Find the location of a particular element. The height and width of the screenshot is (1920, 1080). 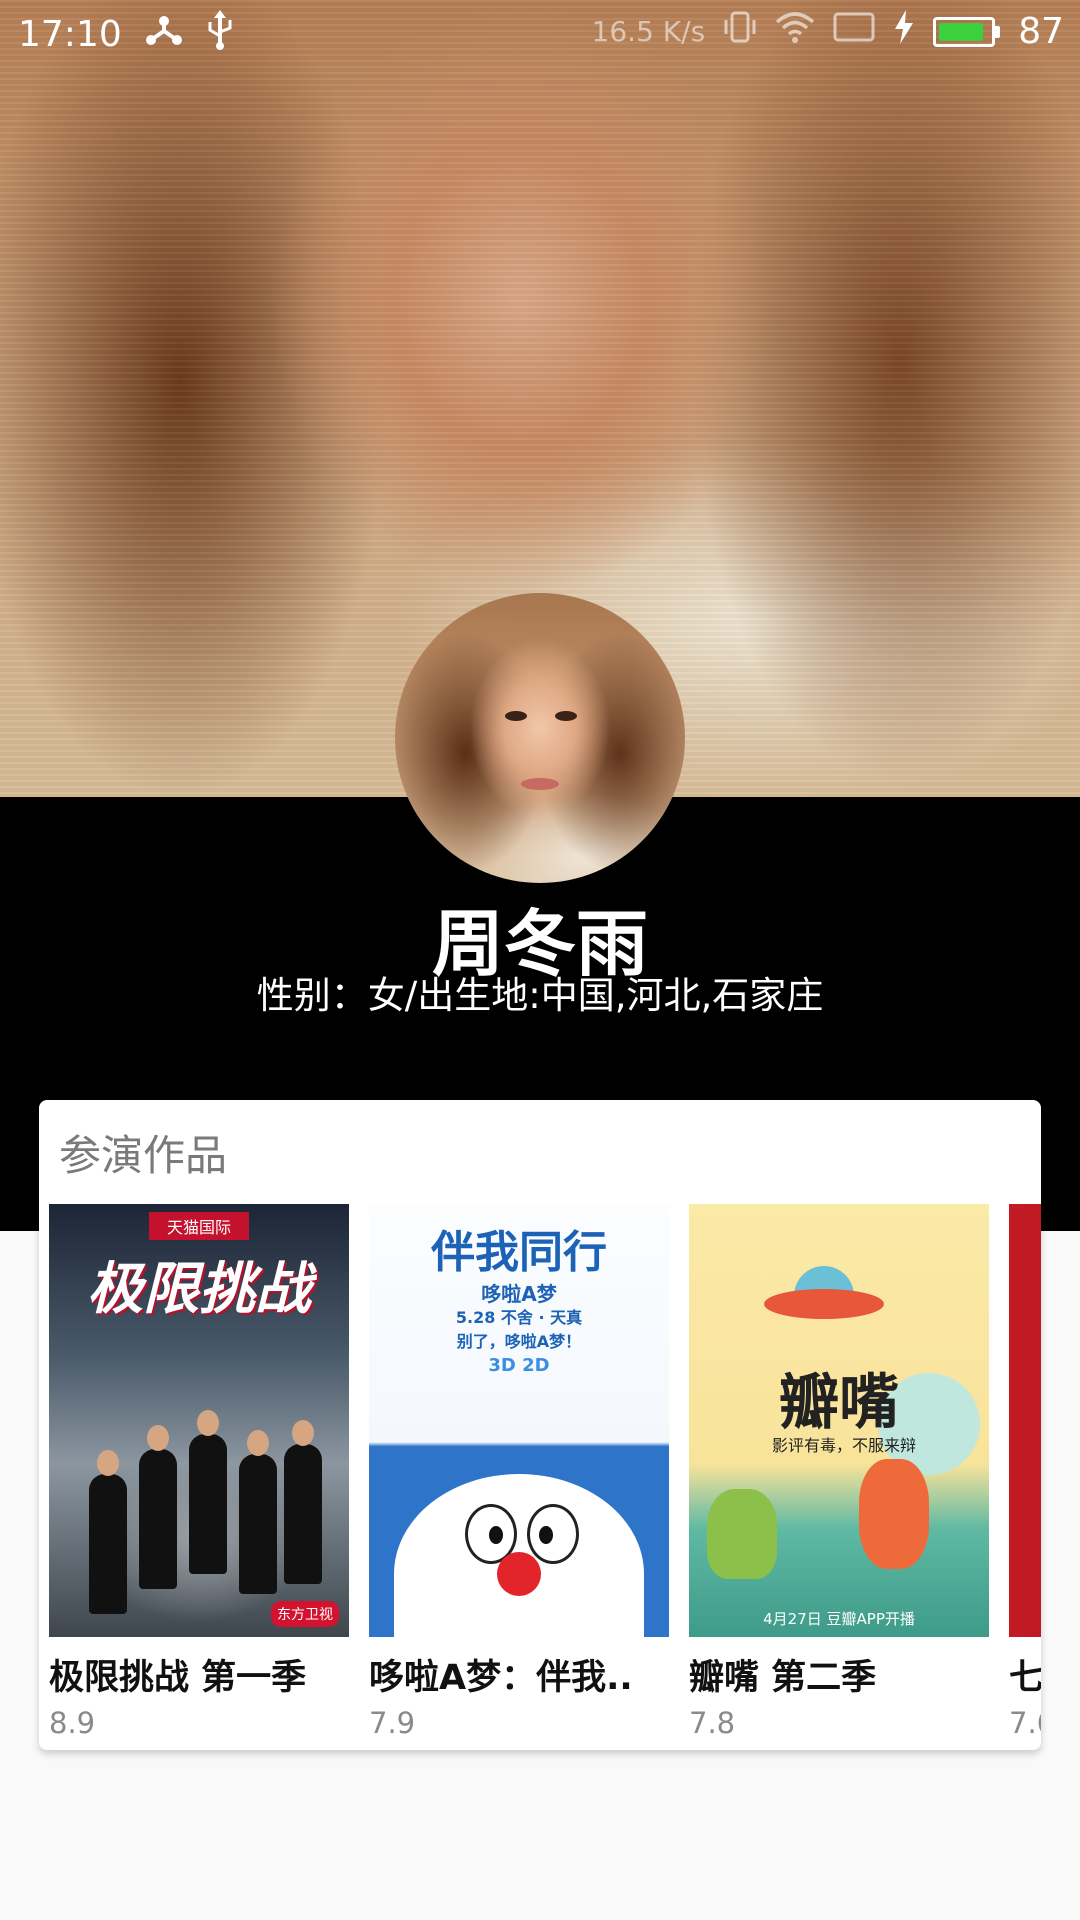

status-right: 16.5 K/s 87 is located at coordinates (828, 31).